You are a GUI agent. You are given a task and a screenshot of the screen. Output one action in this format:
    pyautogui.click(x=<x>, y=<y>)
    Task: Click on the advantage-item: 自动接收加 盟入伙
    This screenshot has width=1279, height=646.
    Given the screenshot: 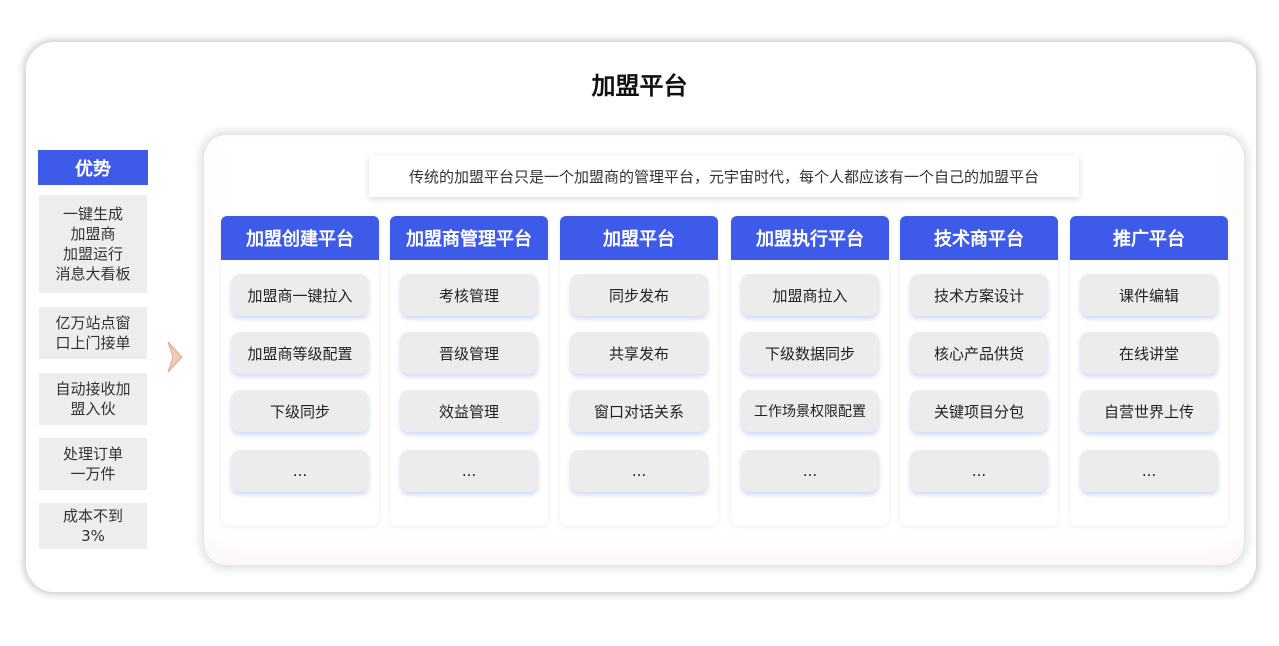 What is the action you would take?
    pyautogui.click(x=93, y=399)
    